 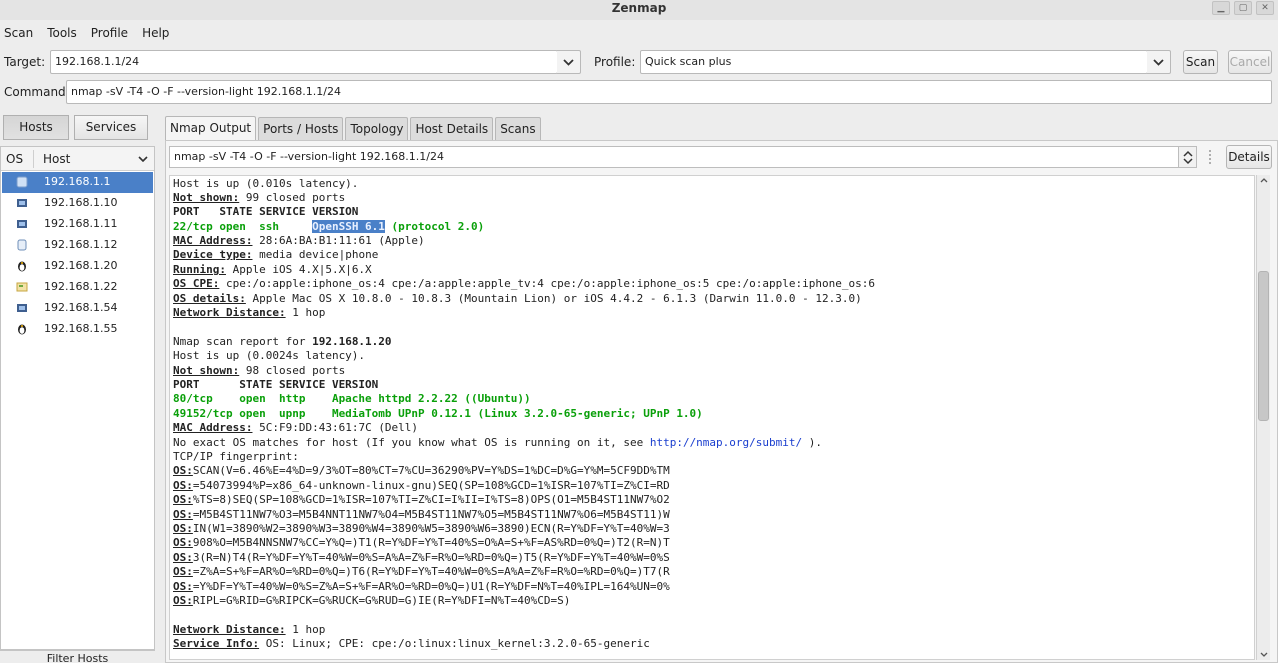 What do you see at coordinates (452, 128) in the screenshot?
I see `tab-host-details: Host Details` at bounding box center [452, 128].